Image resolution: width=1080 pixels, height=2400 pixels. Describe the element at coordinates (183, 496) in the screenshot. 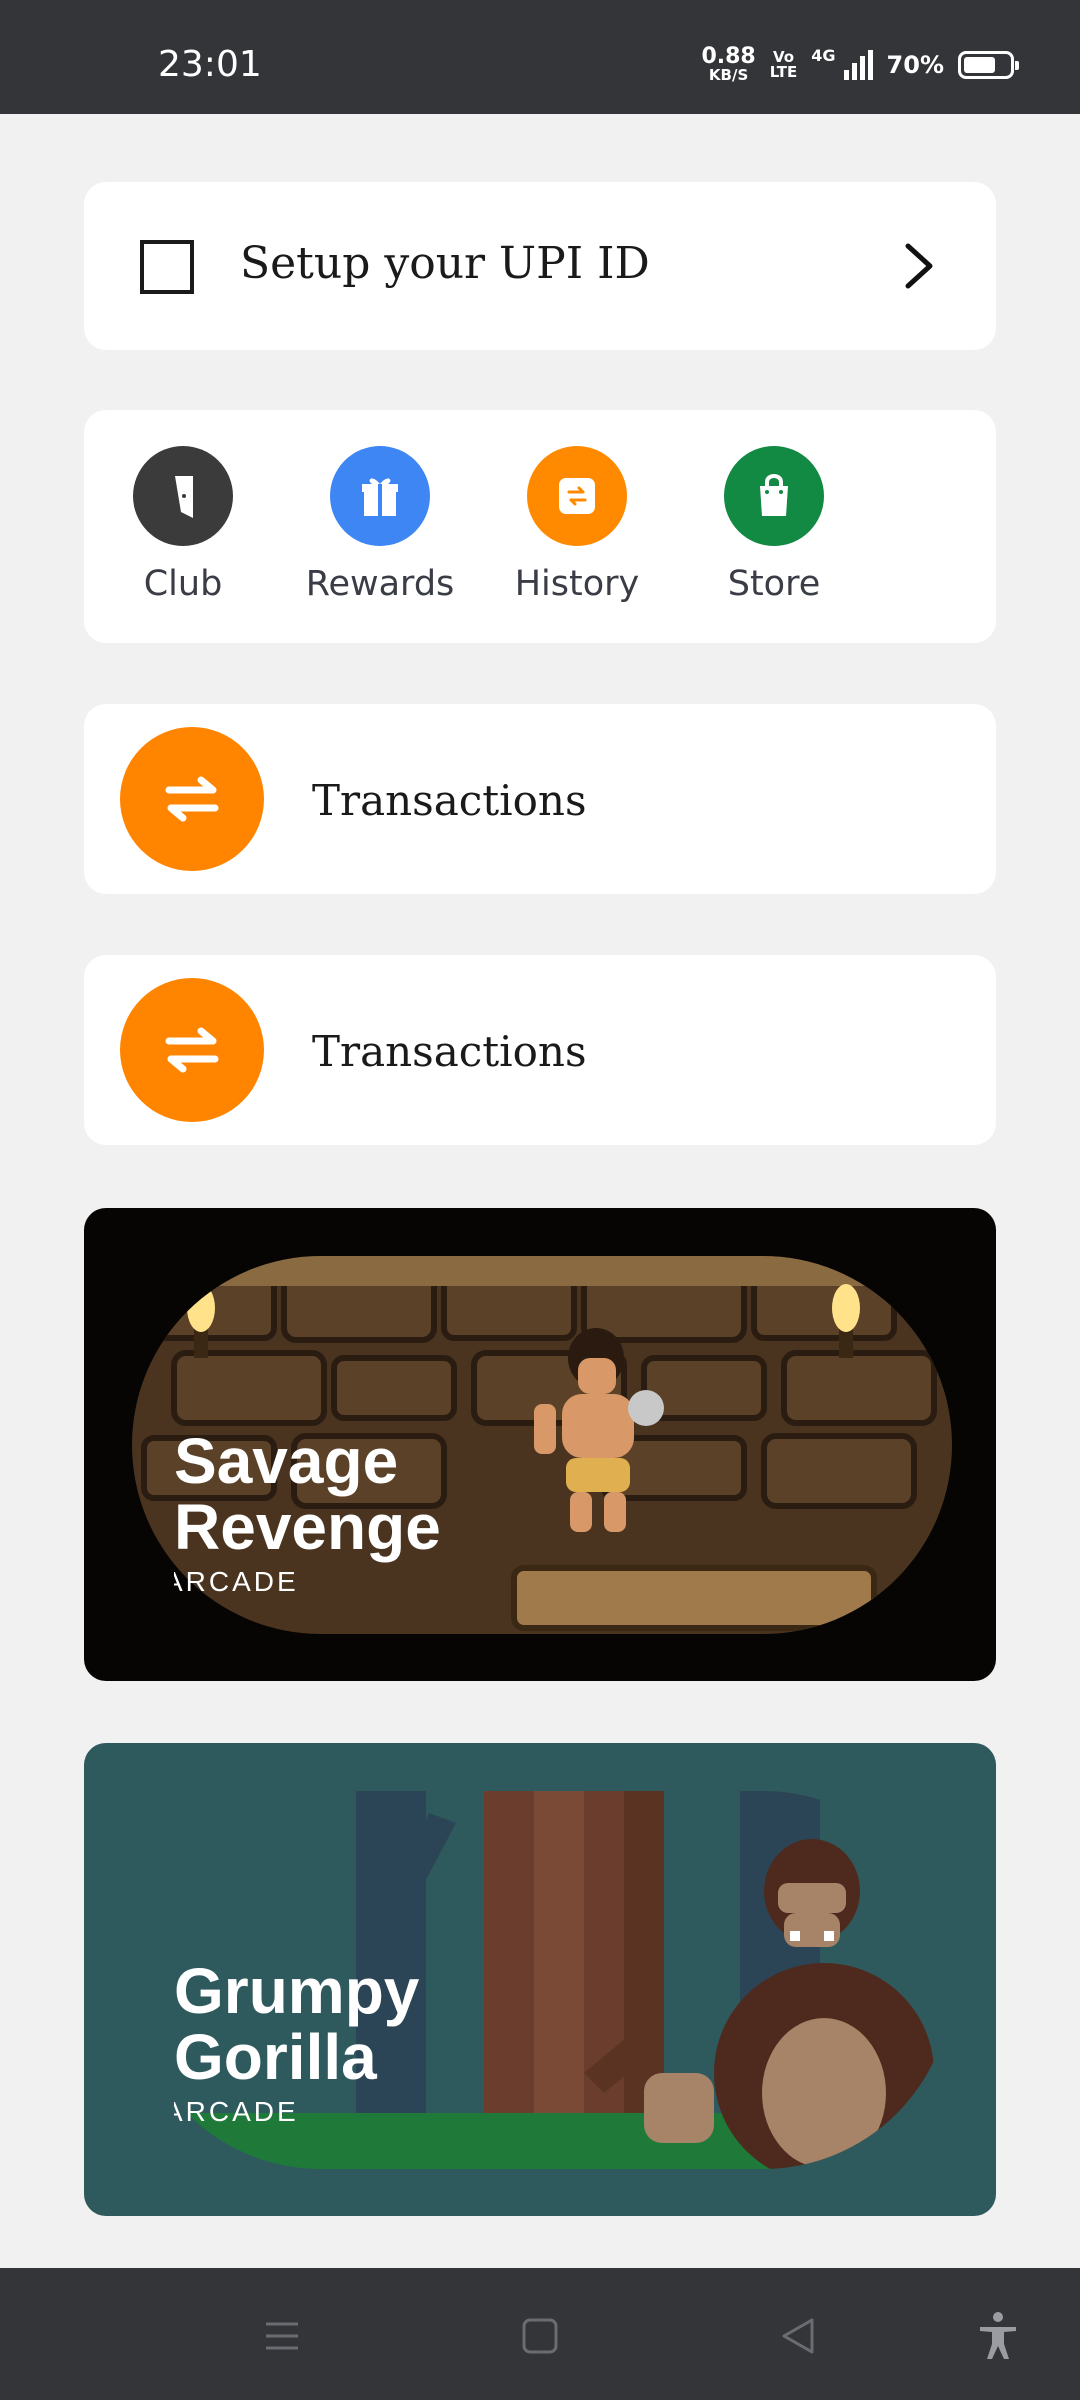

I see `door-icon` at that location.